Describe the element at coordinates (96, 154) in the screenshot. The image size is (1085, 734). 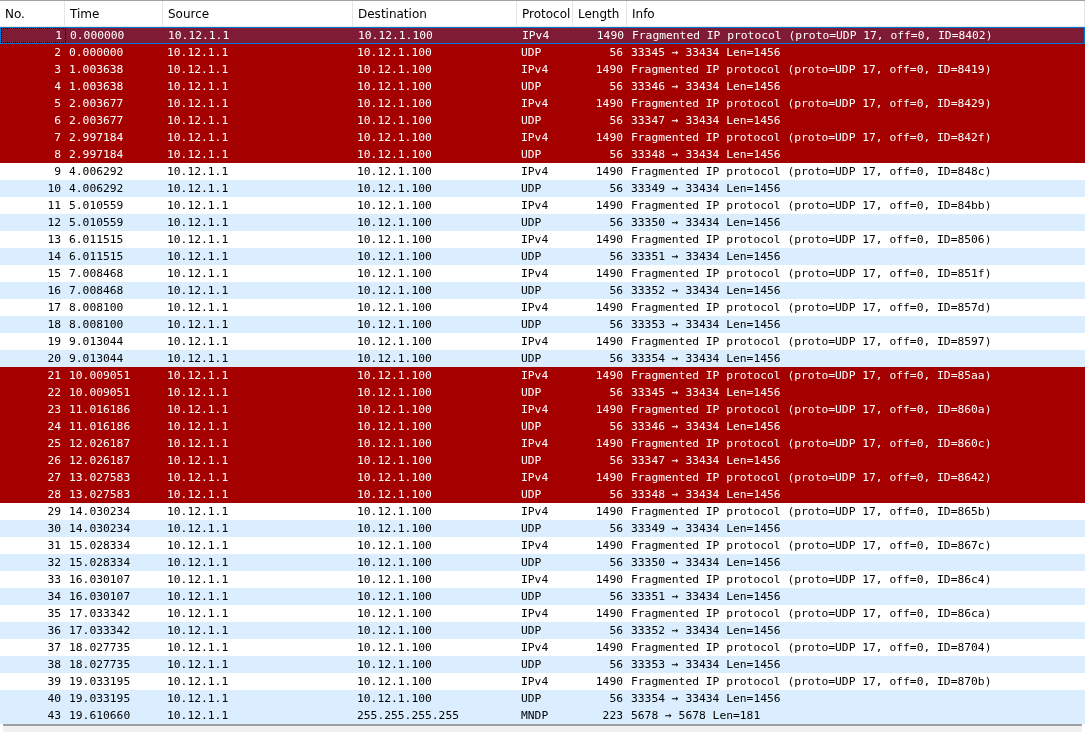
I see `table-cell-text: 2.997184` at that location.